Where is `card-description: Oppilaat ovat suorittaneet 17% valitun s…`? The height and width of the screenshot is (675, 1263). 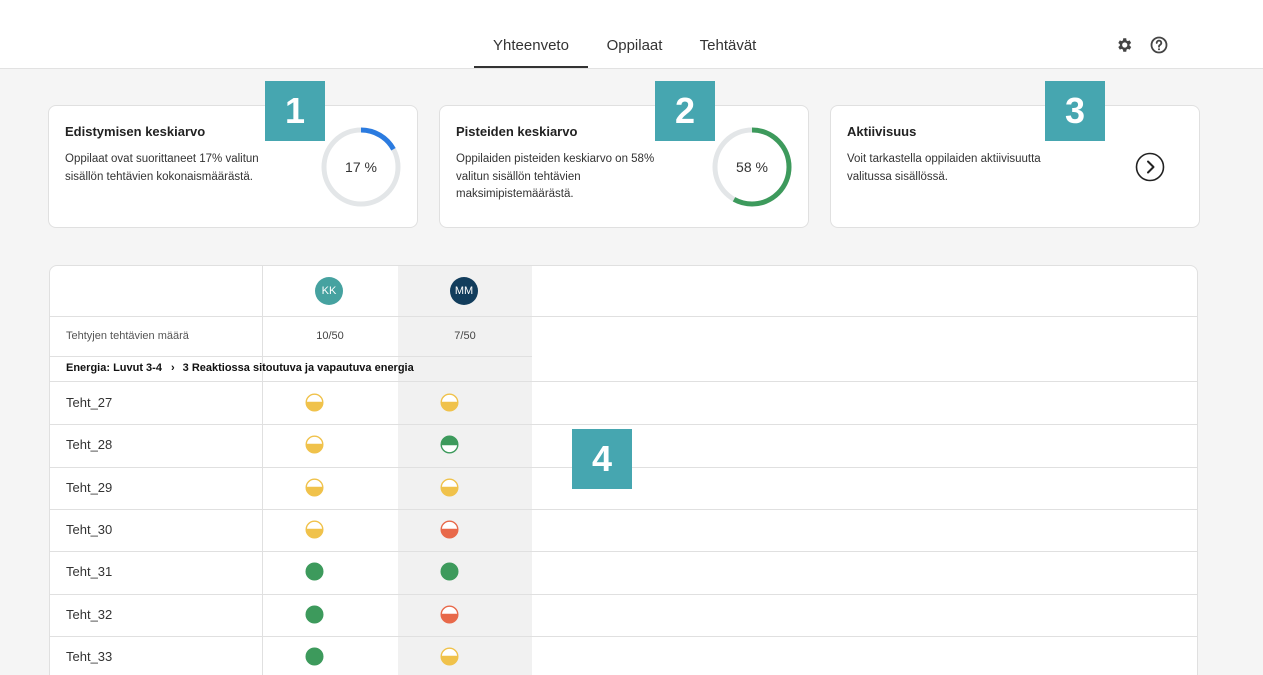 card-description: Oppilaat ovat suorittaneet 17% valitun s… is located at coordinates (162, 168).